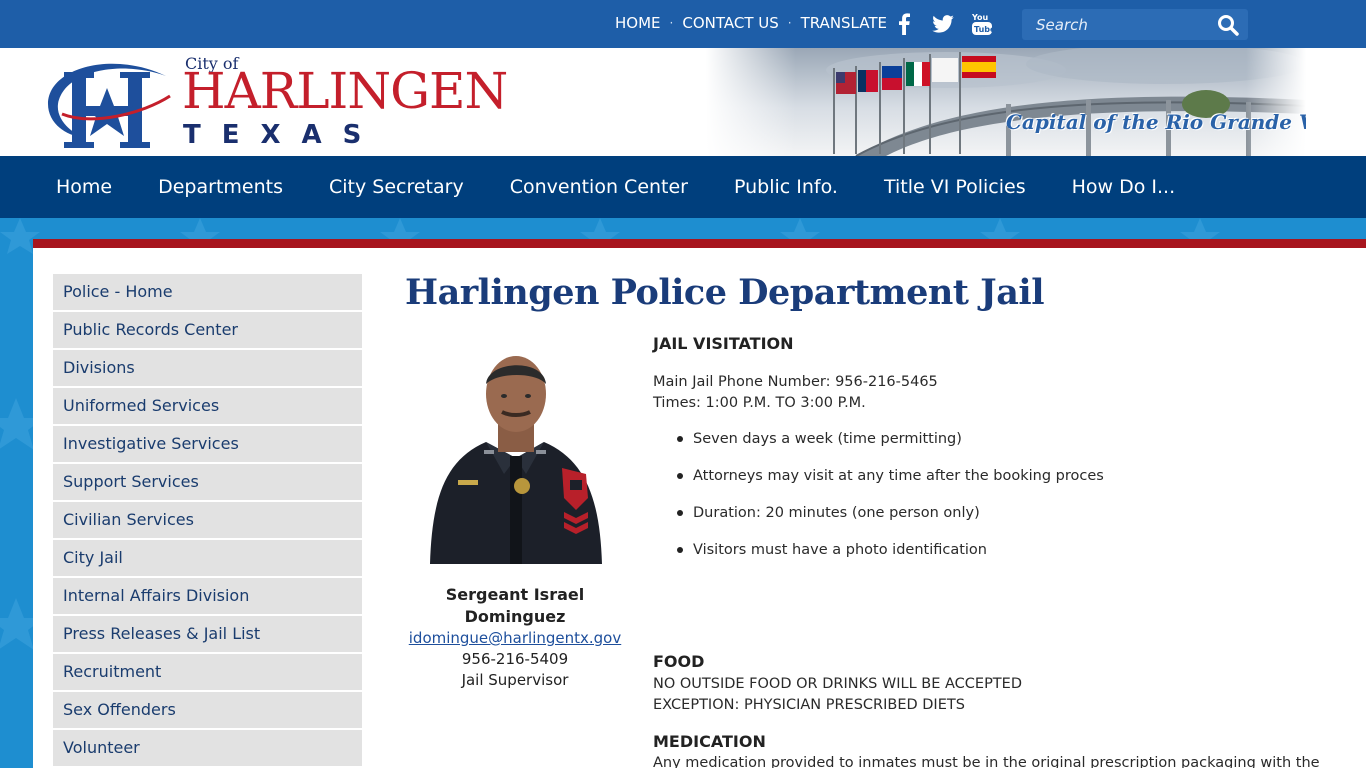 This screenshot has width=1366, height=768. I want to click on sidebar-item-city-jail: City Jail, so click(207, 558).